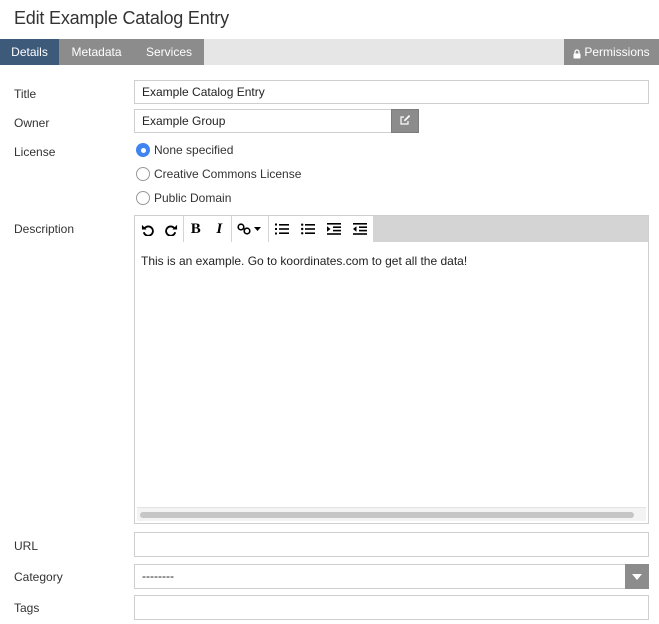  I want to click on owner-field: Example Group, so click(263, 121).